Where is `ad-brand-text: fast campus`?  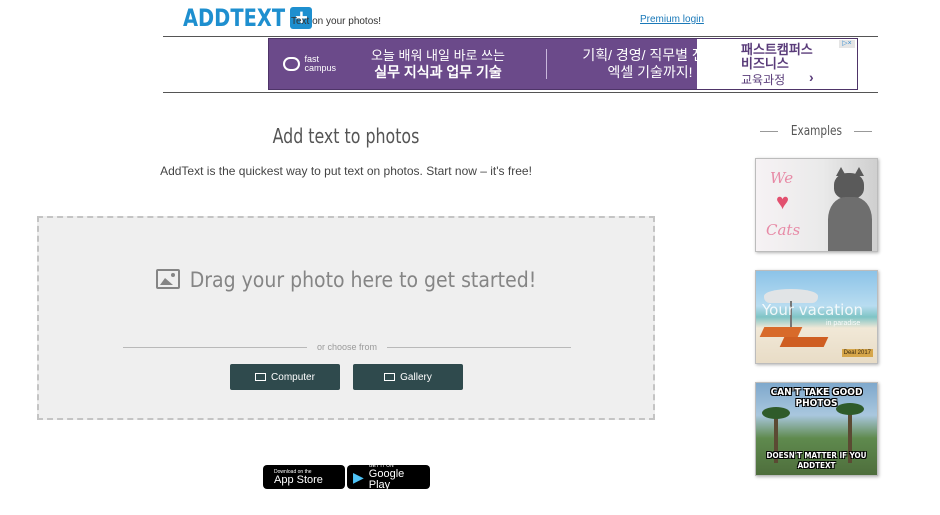
ad-brand-text: fast campus is located at coordinates (320, 63).